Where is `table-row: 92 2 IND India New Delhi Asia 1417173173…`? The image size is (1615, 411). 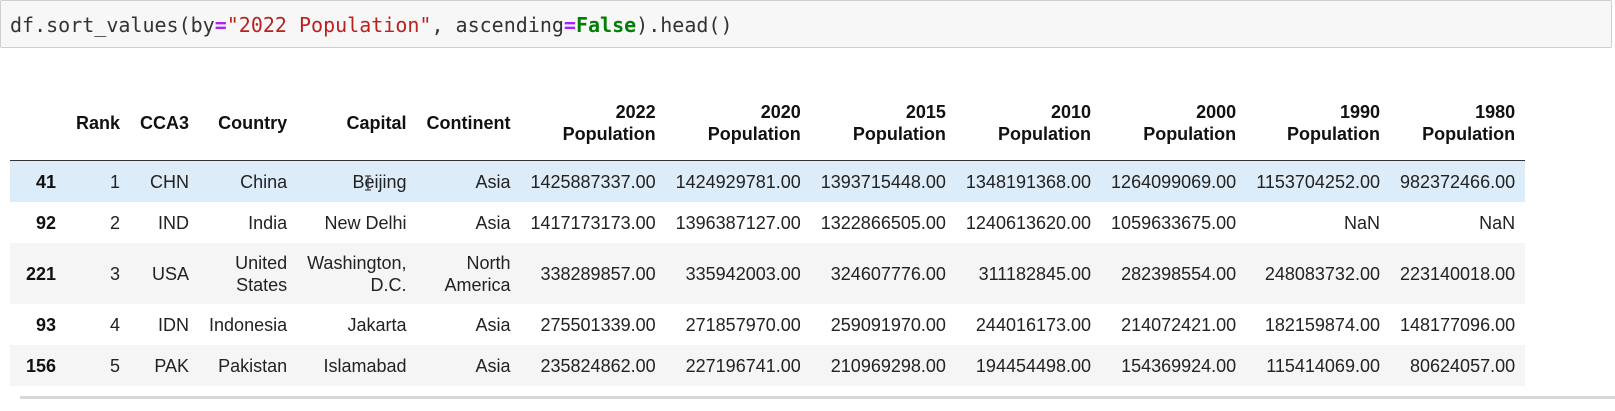
table-row: 92 2 IND India New Delhi Asia 1417173173… is located at coordinates (768, 222).